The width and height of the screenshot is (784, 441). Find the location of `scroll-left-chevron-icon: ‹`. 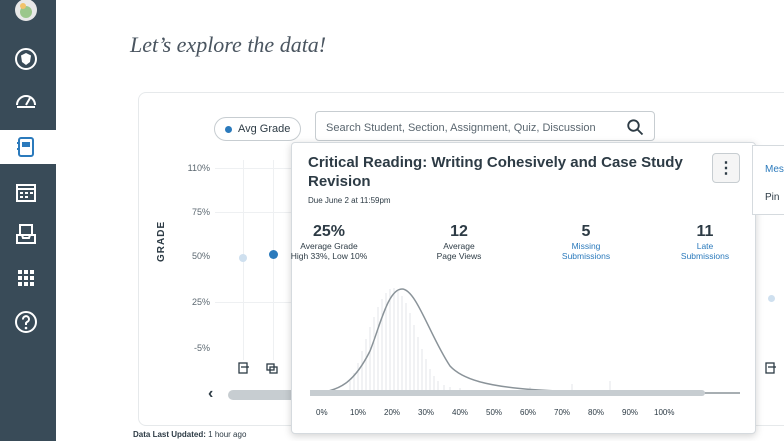

scroll-left-chevron-icon: ‹ is located at coordinates (210, 394).